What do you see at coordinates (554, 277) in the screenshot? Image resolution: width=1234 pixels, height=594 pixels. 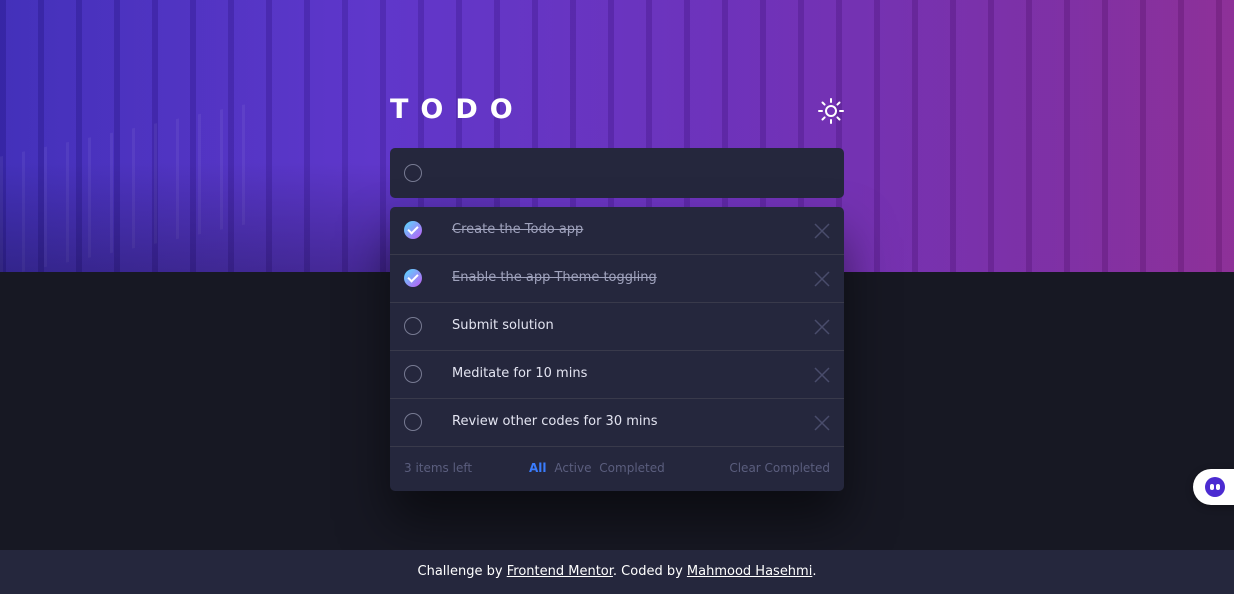 I see `todo-item-text: Enable the app Theme toggling` at bounding box center [554, 277].